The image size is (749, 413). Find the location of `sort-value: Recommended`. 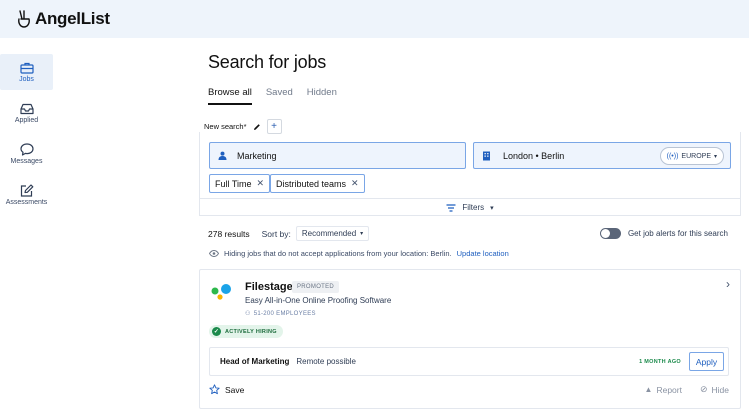

sort-value: Recommended is located at coordinates (329, 233).